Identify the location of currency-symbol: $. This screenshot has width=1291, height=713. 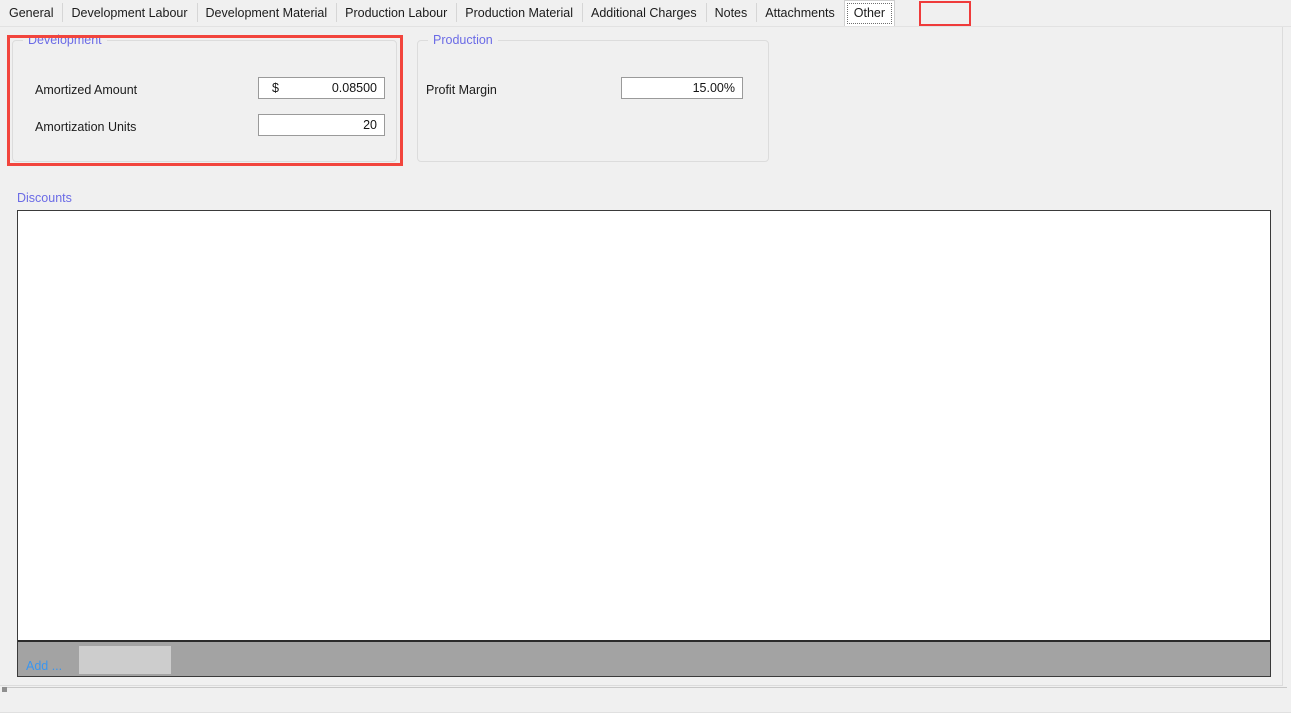
(275, 88).